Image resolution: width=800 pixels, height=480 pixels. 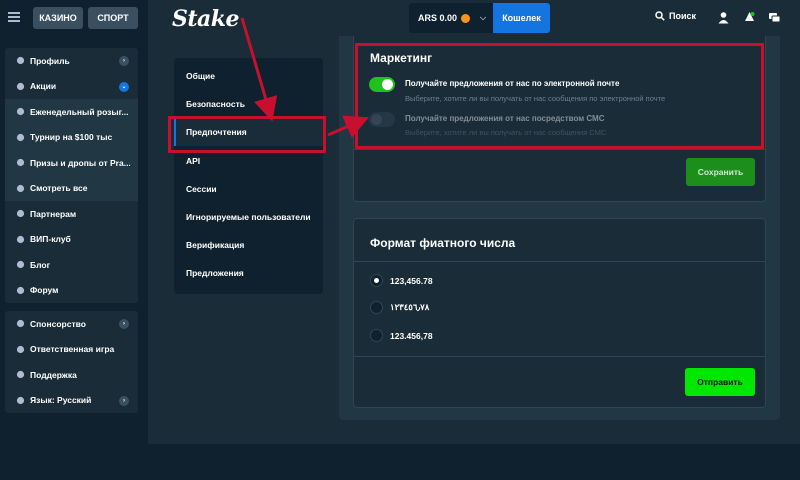 What do you see at coordinates (305, 77) in the screenshot?
I see `annotation-arrows` at bounding box center [305, 77].